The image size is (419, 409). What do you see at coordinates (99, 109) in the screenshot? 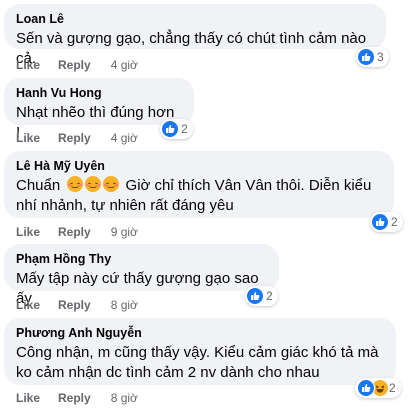
I see `comment-bubble: Hanh Vu Hong Nhạt nhẽo thì đúng hơn !` at bounding box center [99, 109].